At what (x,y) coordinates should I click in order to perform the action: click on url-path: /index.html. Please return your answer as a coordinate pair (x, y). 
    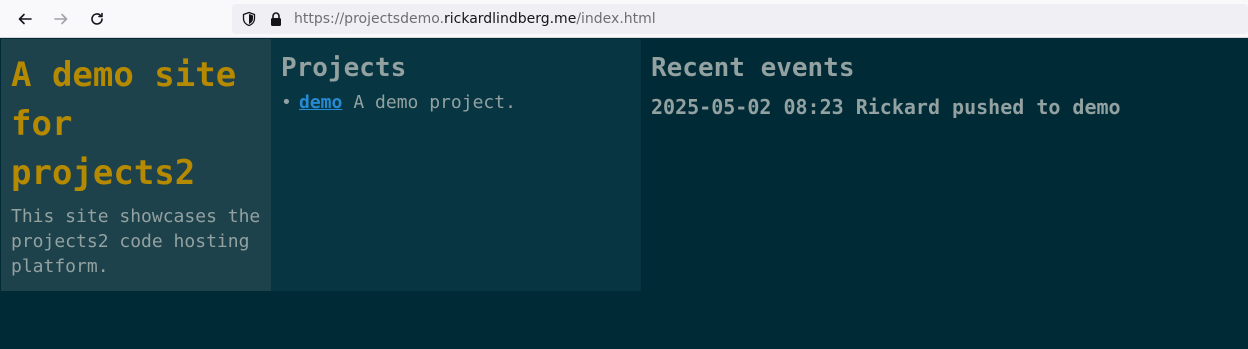
    Looking at the image, I should click on (616, 19).